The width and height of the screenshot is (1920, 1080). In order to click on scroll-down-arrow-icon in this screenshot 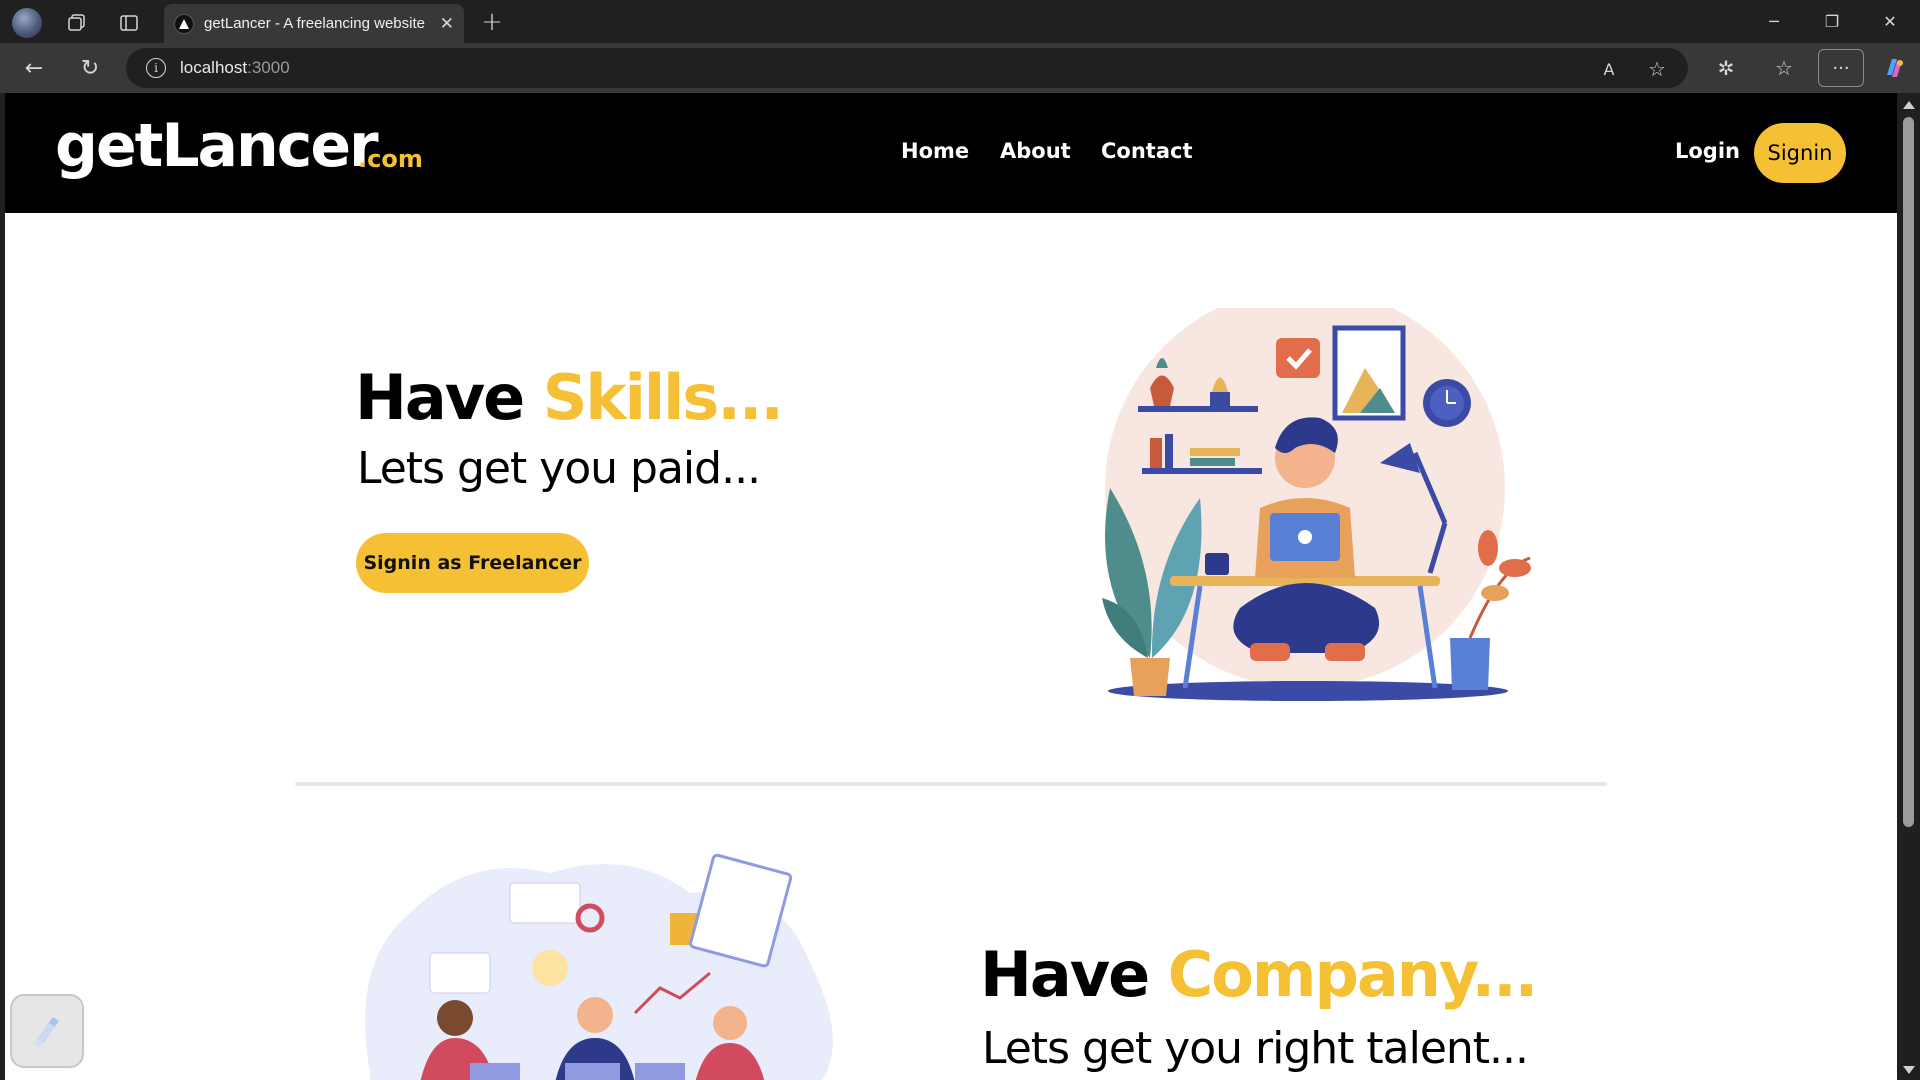, I will do `click(1909, 1070)`.